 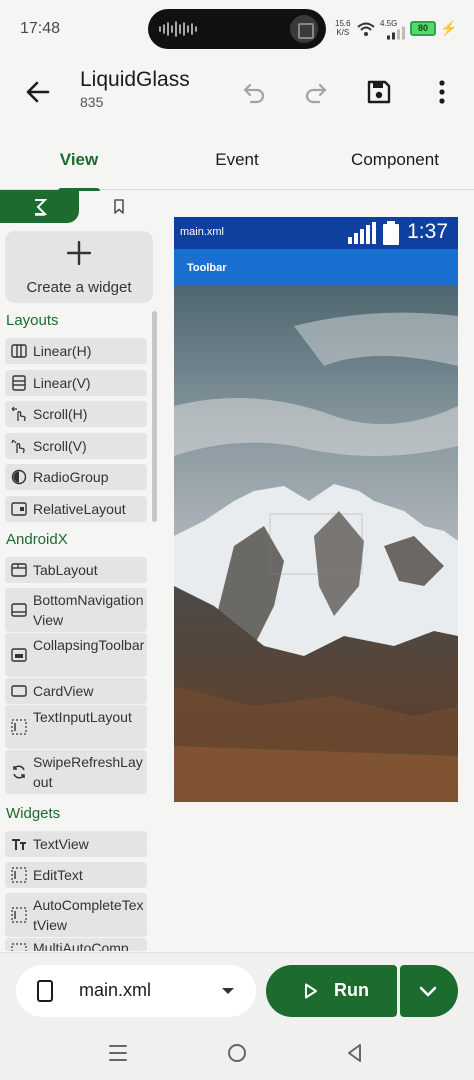 I want to click on save-button, so click(x=379, y=92).